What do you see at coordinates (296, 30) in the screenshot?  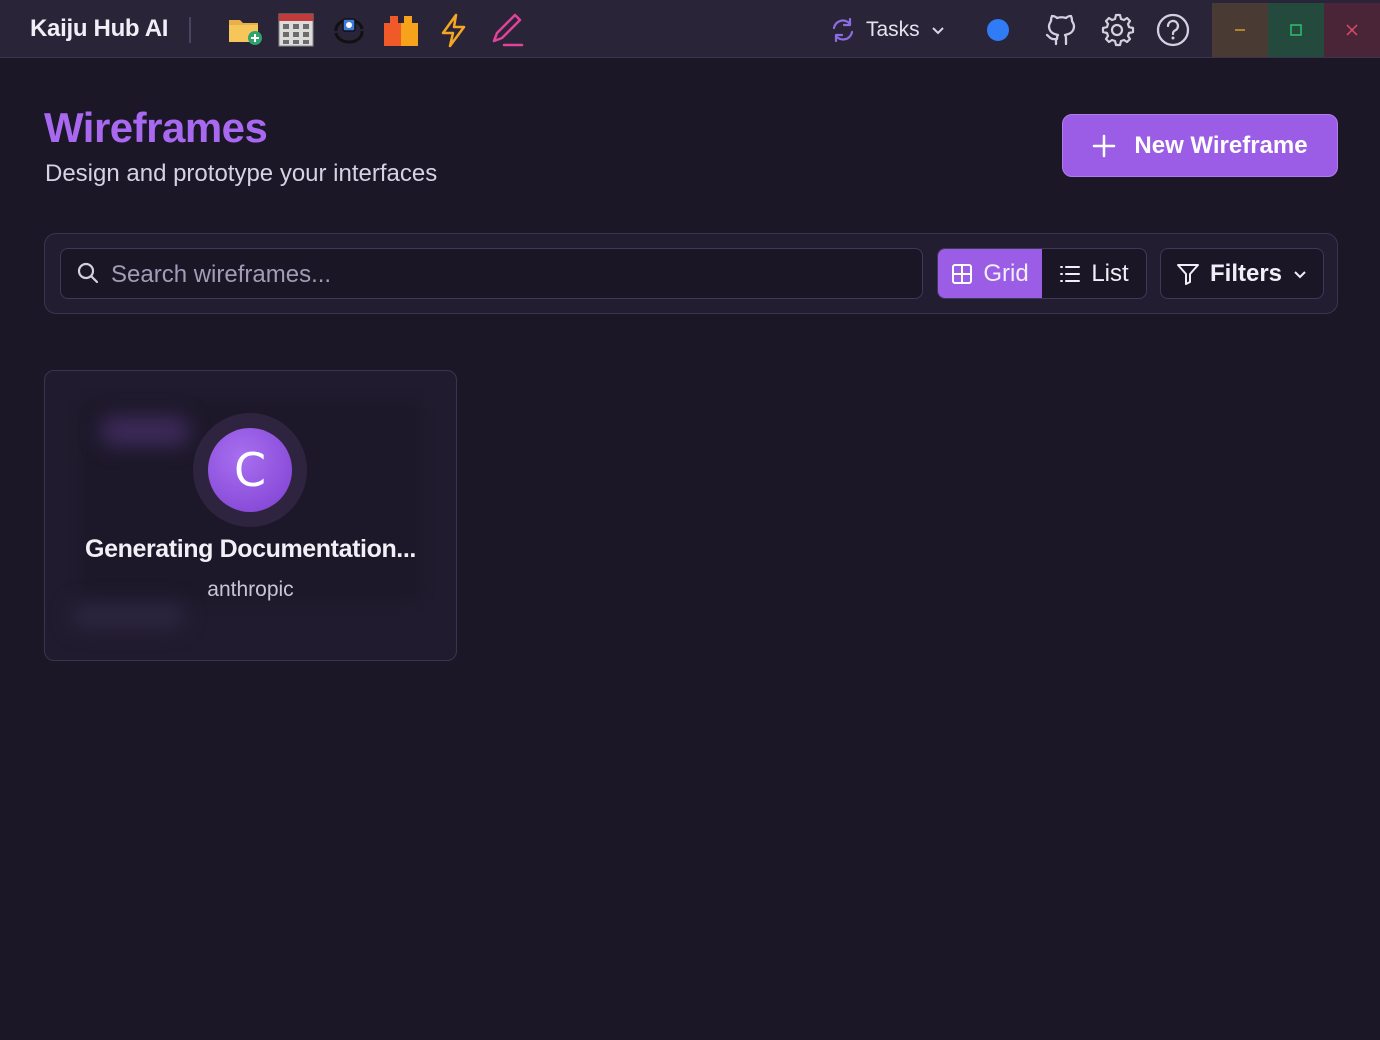 I see `calculator-icon` at bounding box center [296, 30].